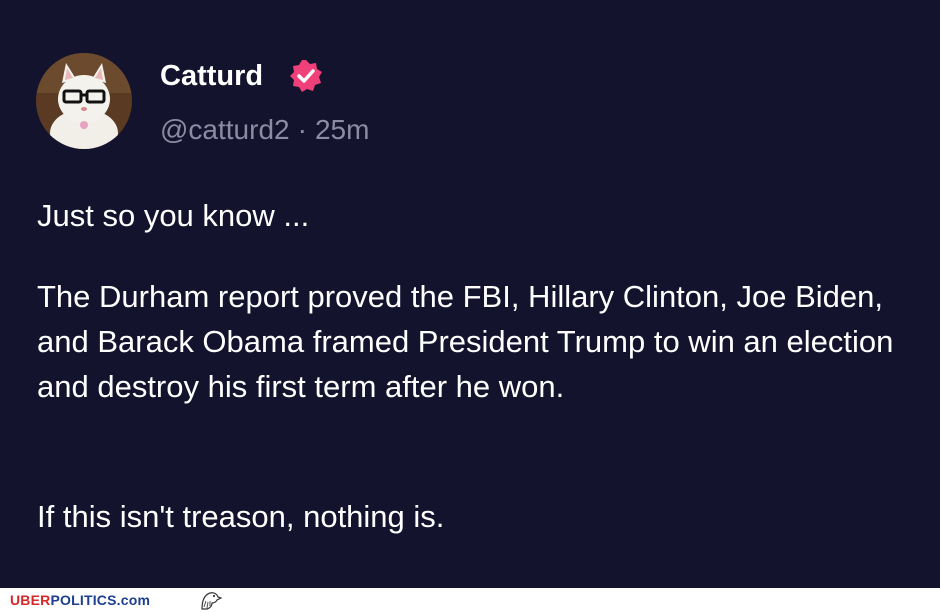 This screenshot has height=612, width=940. I want to click on brand-logo: UBERPOLITICS.com, so click(80, 600).